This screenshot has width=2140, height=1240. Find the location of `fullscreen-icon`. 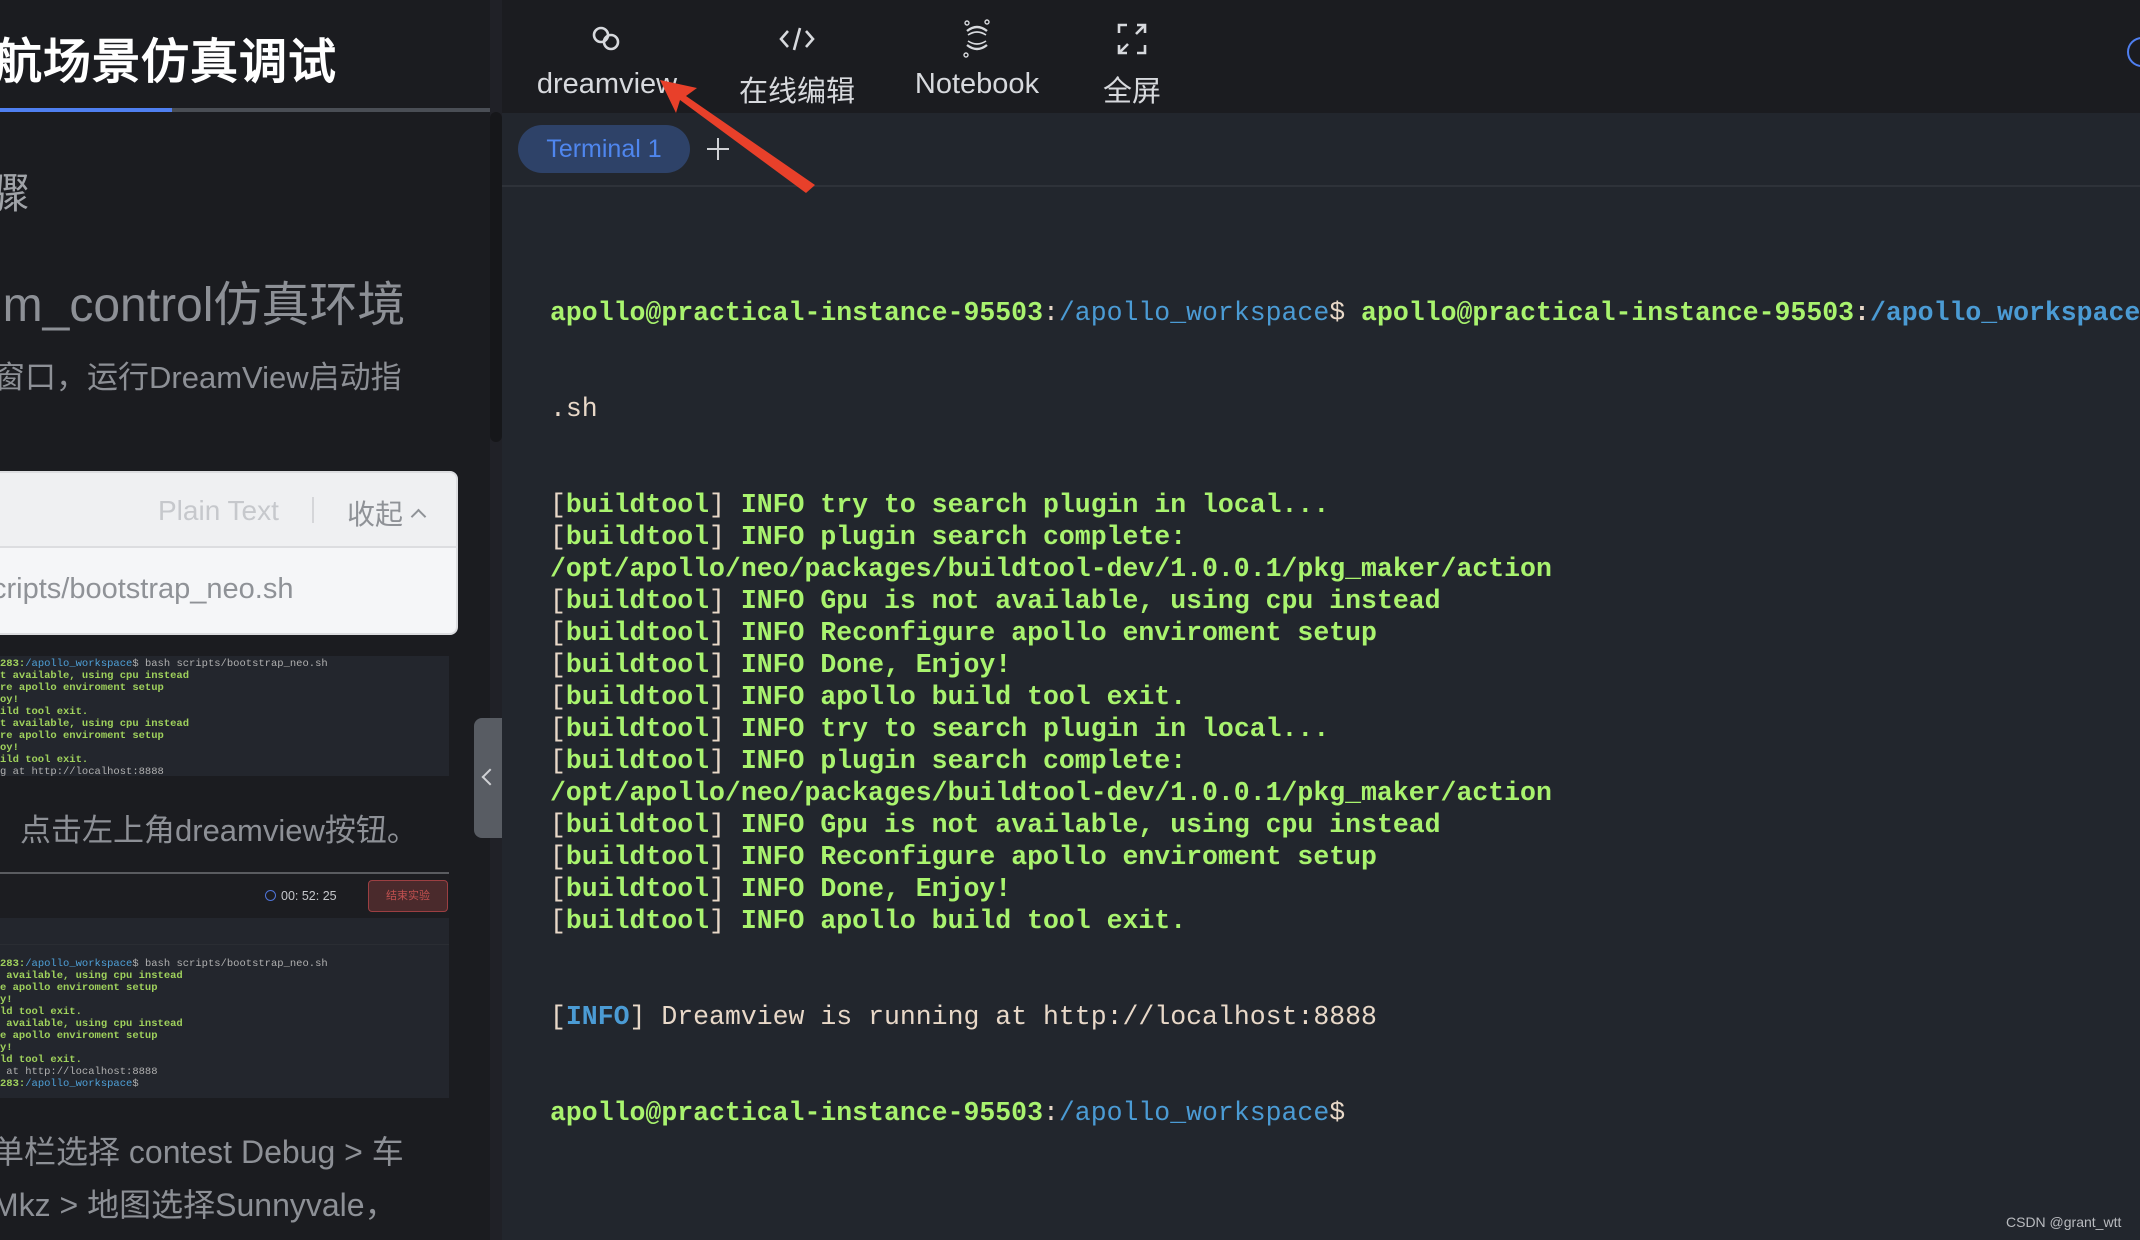

fullscreen-icon is located at coordinates (1132, 39).